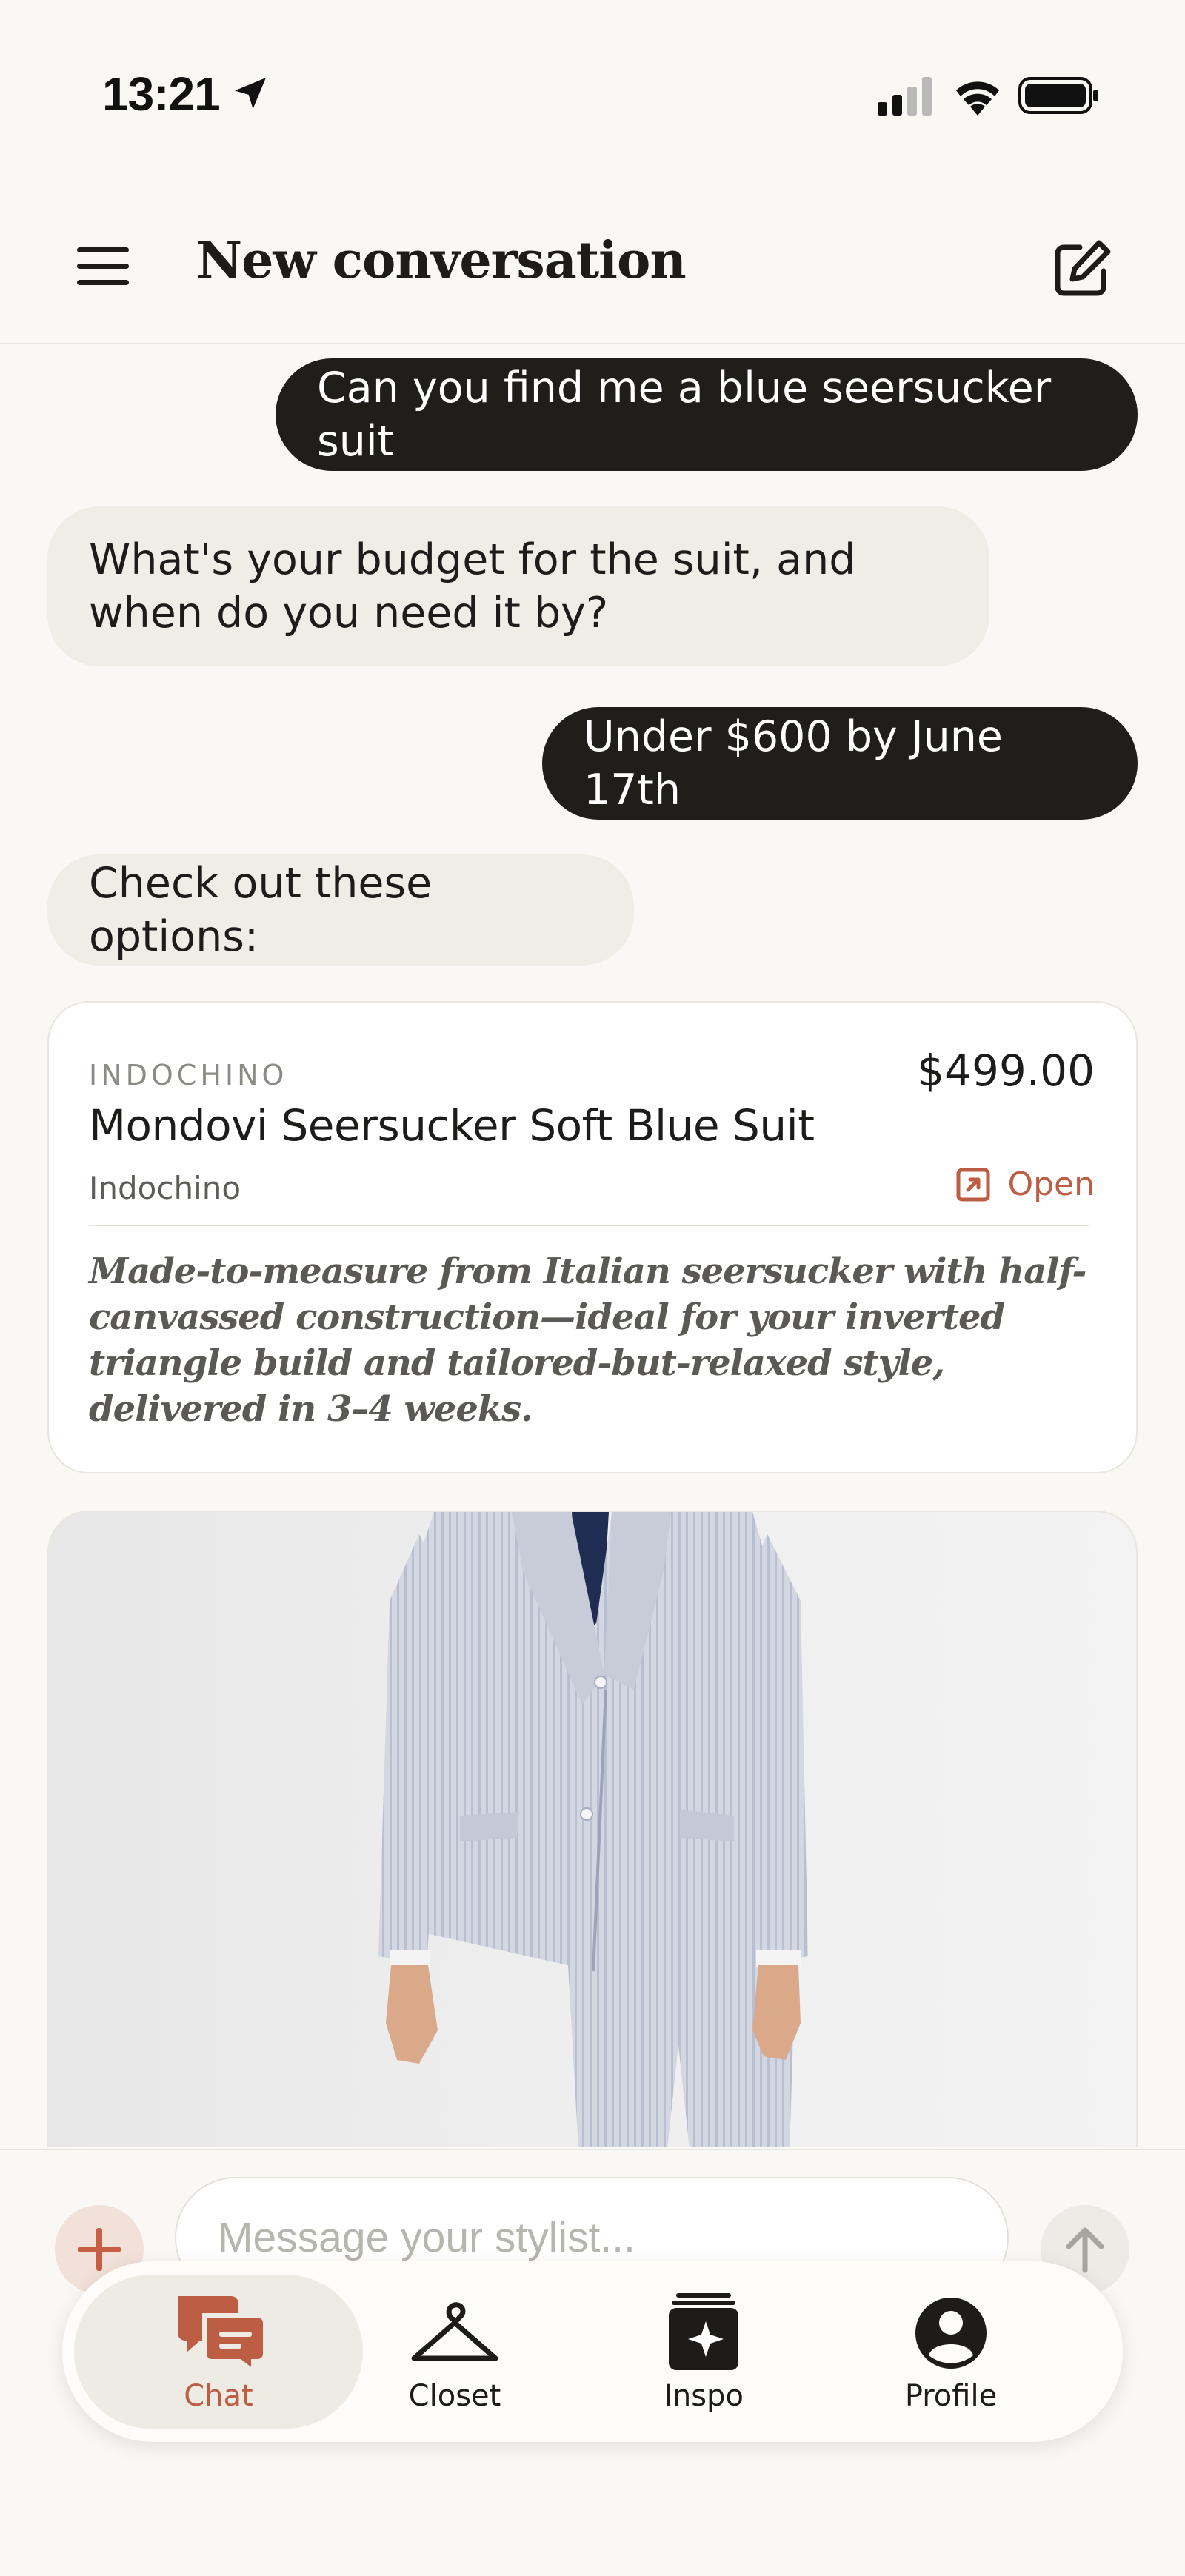  What do you see at coordinates (105, 266) in the screenshot?
I see `hamburger-menu-icon` at bounding box center [105, 266].